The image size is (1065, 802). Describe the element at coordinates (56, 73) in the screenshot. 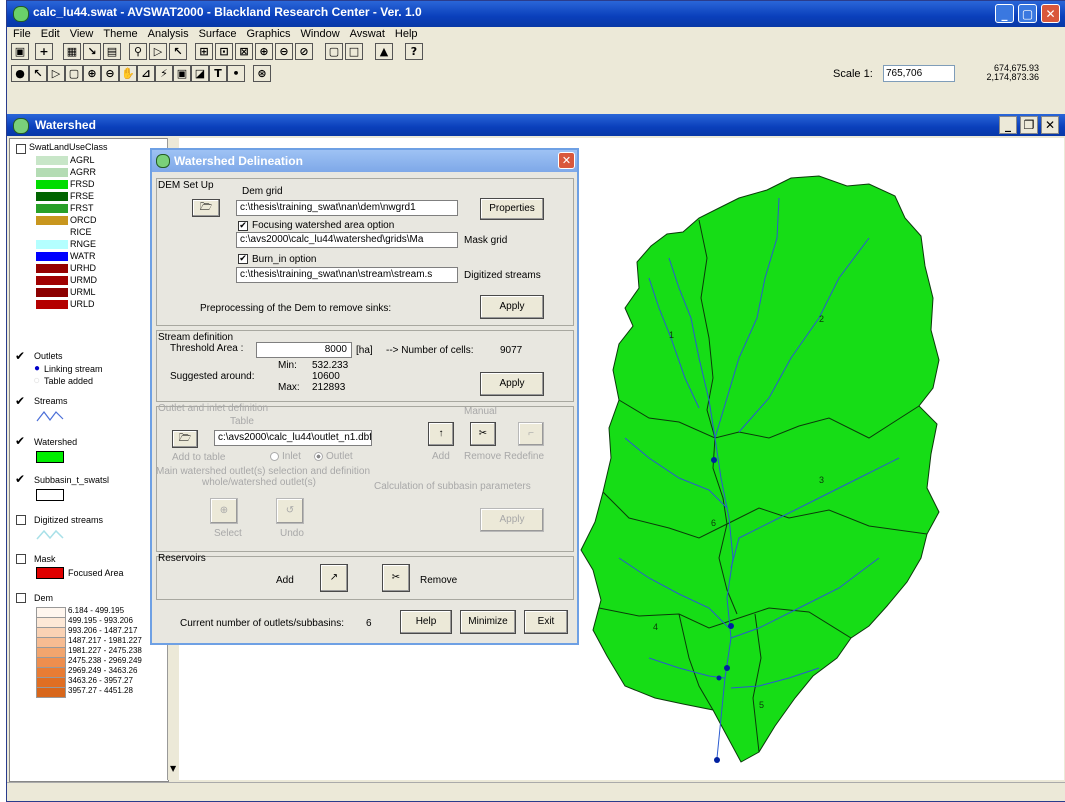

I see `vertex-edit-icon: ▷` at that location.